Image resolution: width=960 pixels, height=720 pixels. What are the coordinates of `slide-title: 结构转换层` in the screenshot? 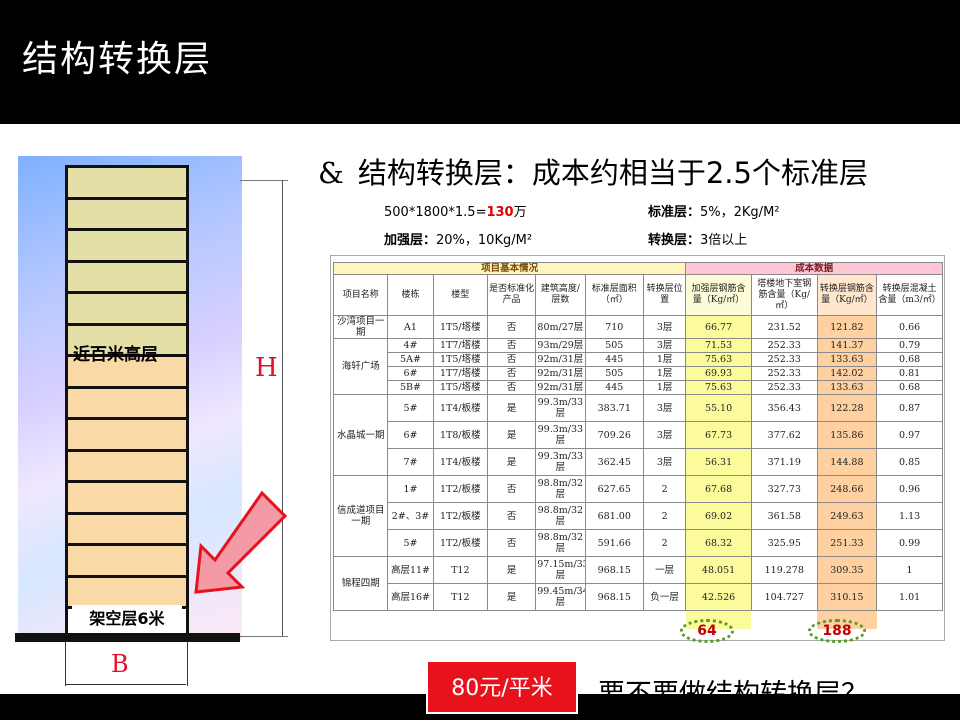 It's located at (117, 59).